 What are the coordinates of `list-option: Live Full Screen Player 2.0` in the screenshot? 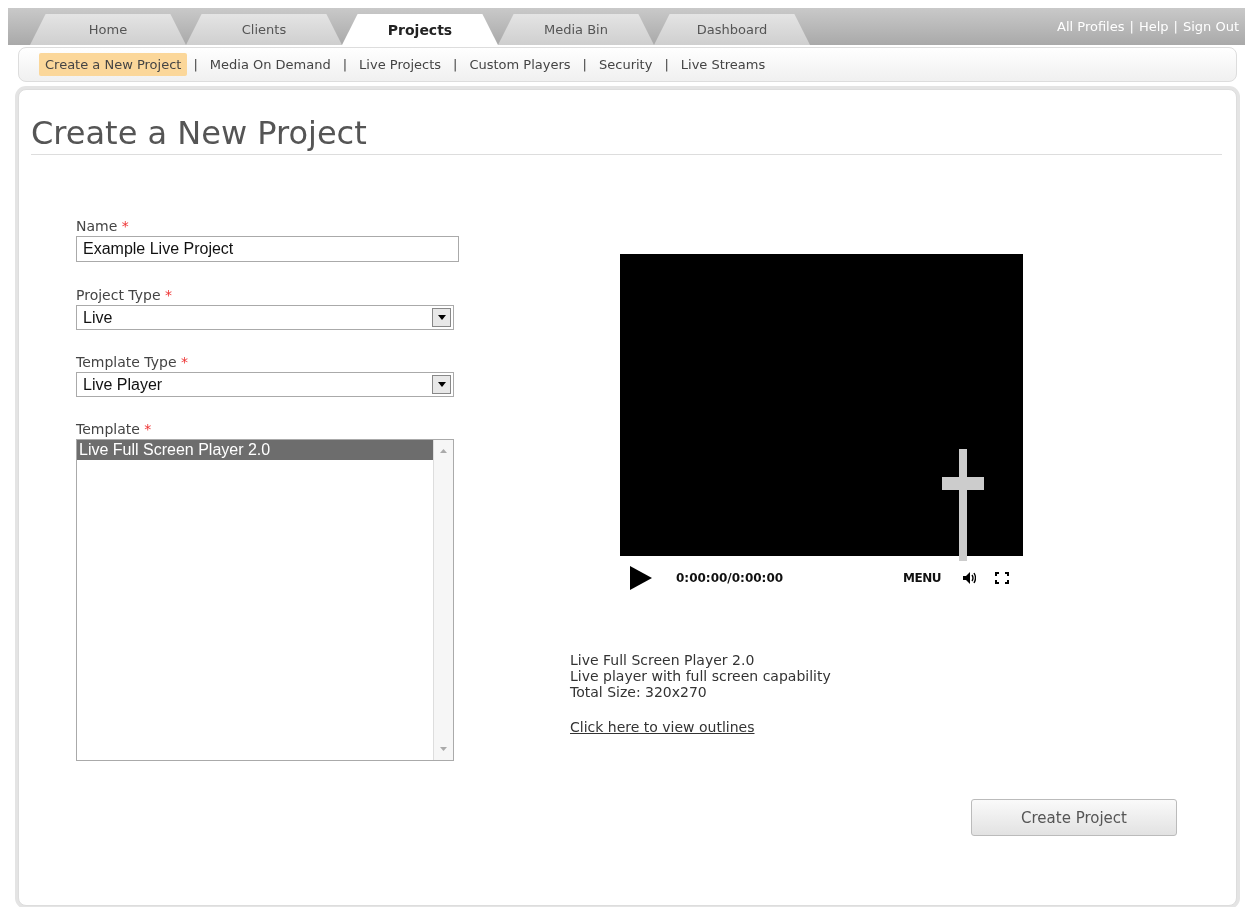 It's located at (255, 450).